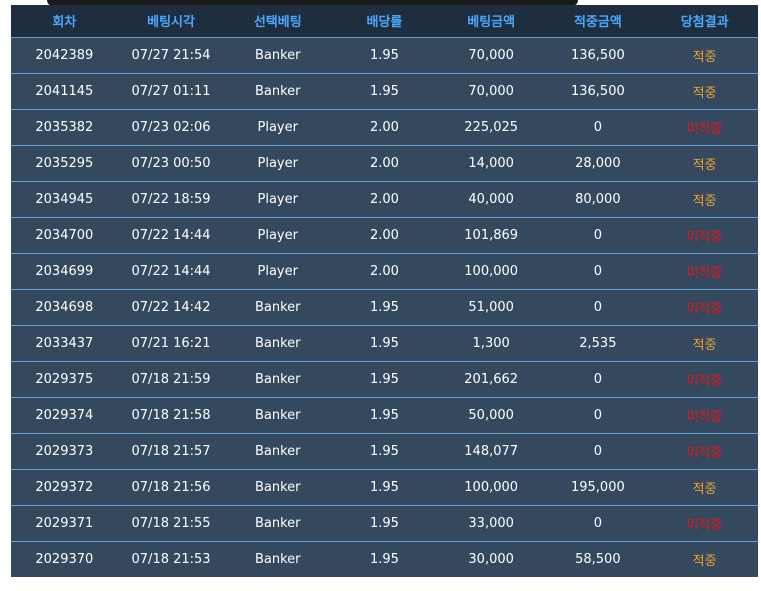 This screenshot has width=761, height=591. Describe the element at coordinates (171, 307) in the screenshot. I see `cell-bet-time: 07/22 14:42` at that location.